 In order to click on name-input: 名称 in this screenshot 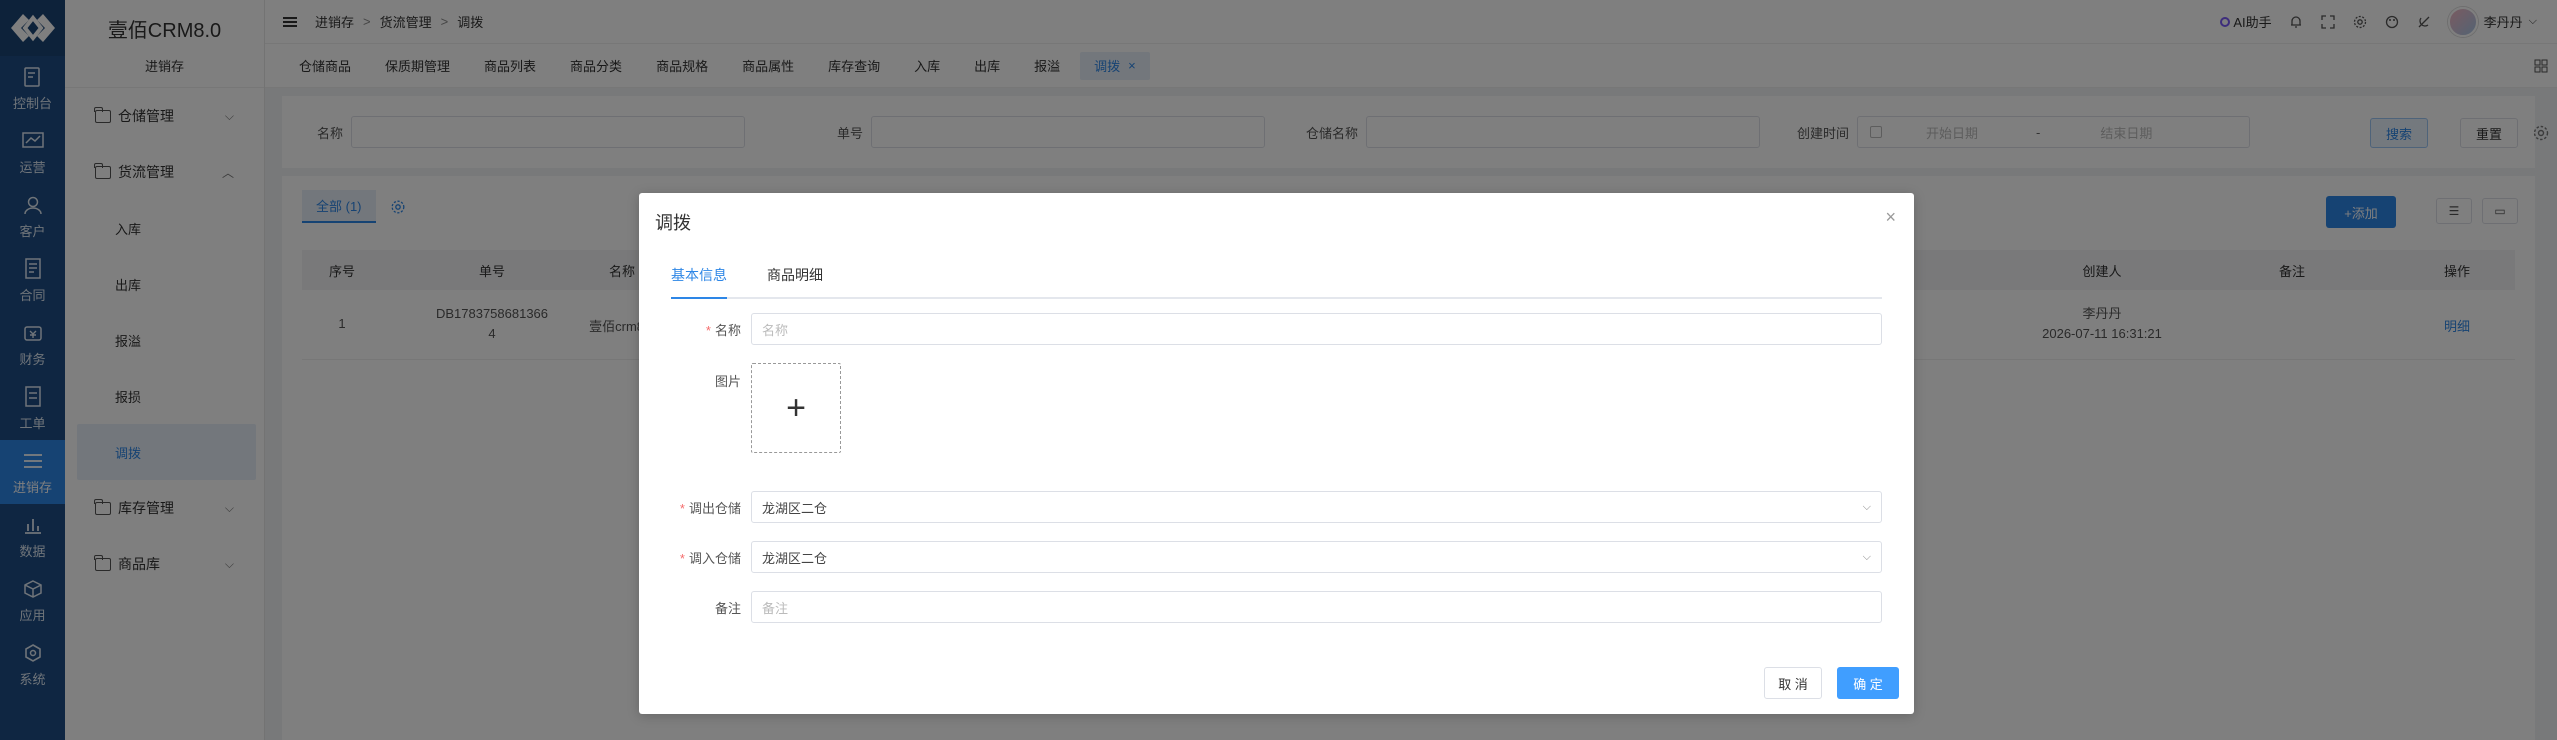, I will do `click(1316, 329)`.